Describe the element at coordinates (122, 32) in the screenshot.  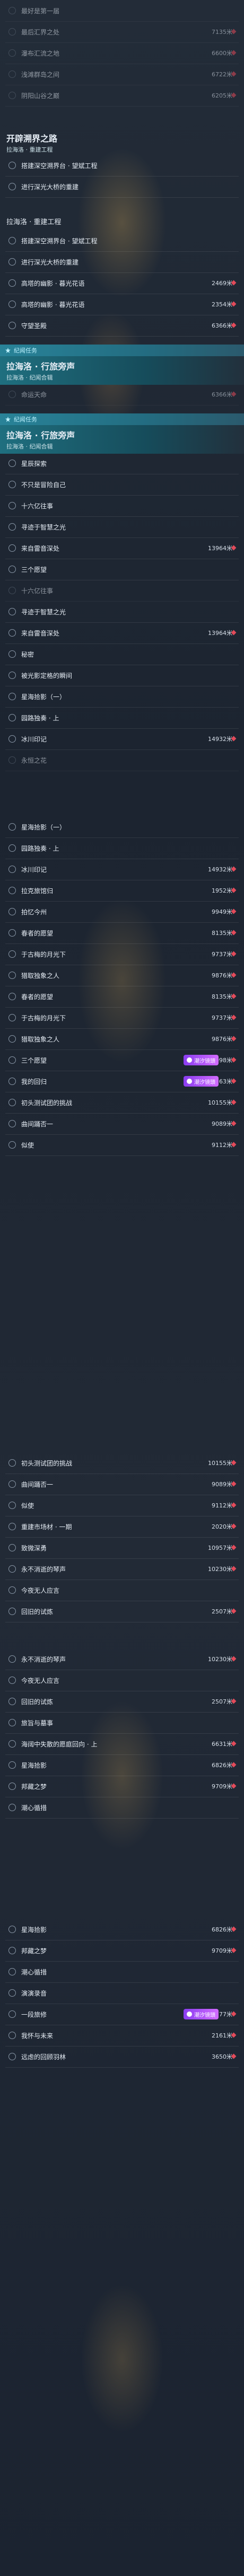
I see `task-row: 最后汇界之处 7135米` at that location.